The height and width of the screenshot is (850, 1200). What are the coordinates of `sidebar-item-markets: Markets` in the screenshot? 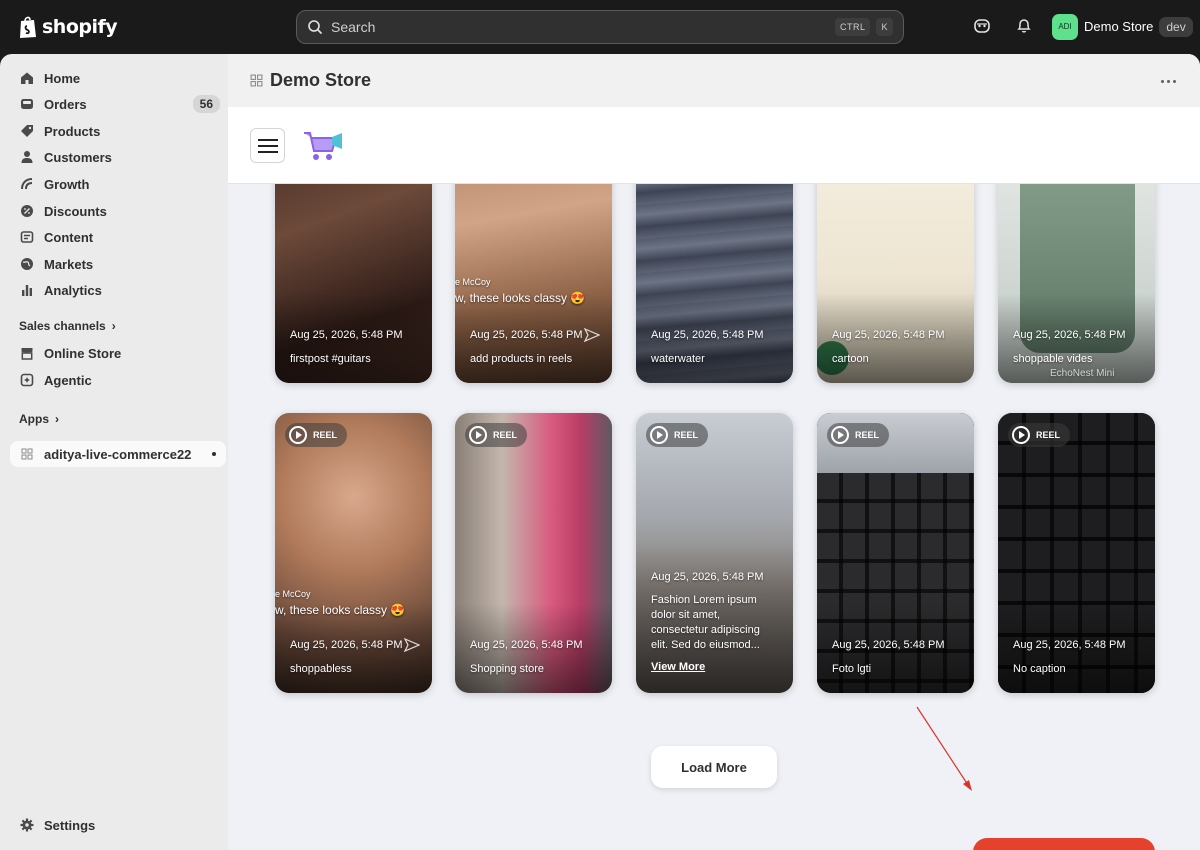 It's located at (118, 264).